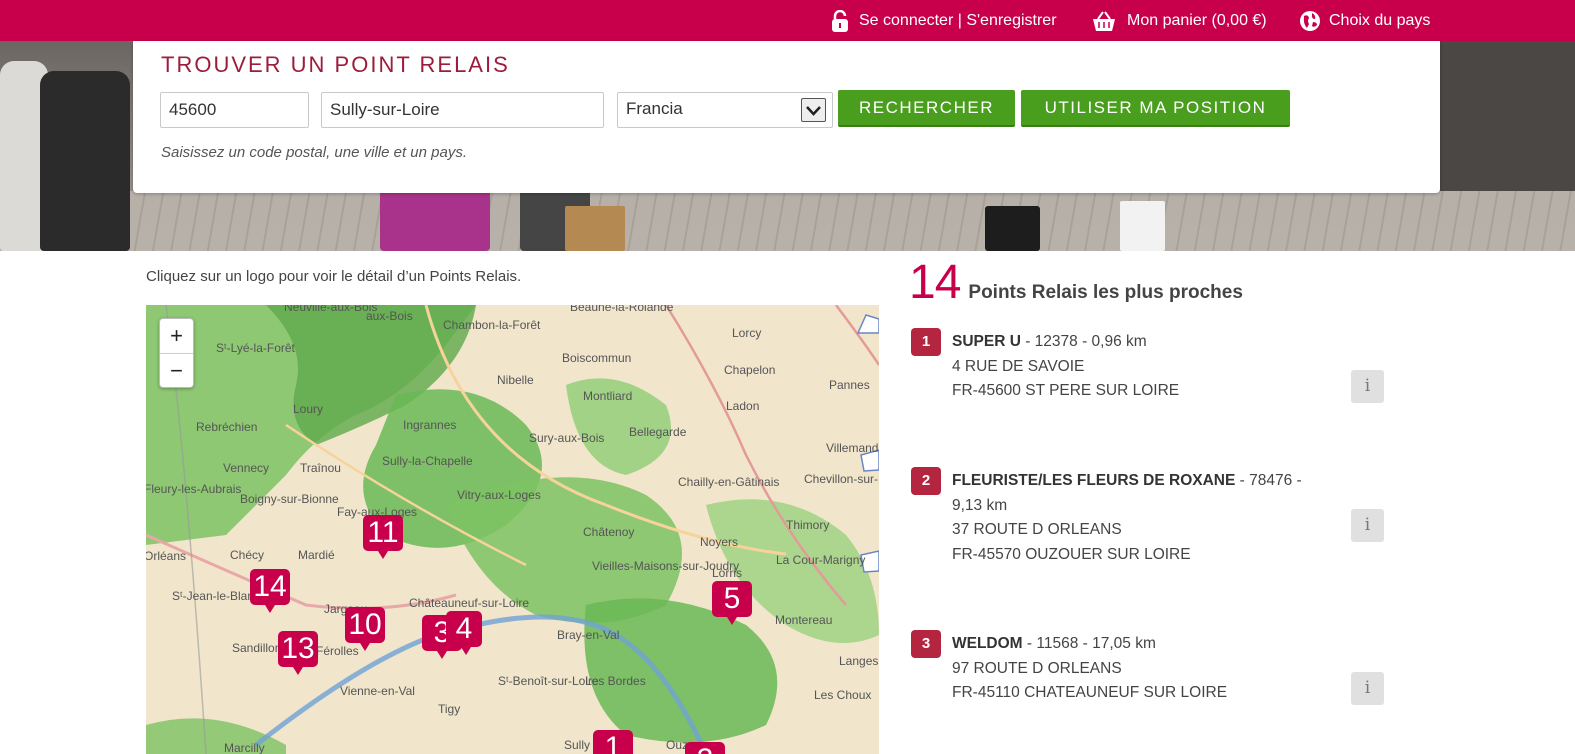 The width and height of the screenshot is (1575, 754). Describe the element at coordinates (743, 406) in the screenshot. I see `place-label: Ladon` at that location.